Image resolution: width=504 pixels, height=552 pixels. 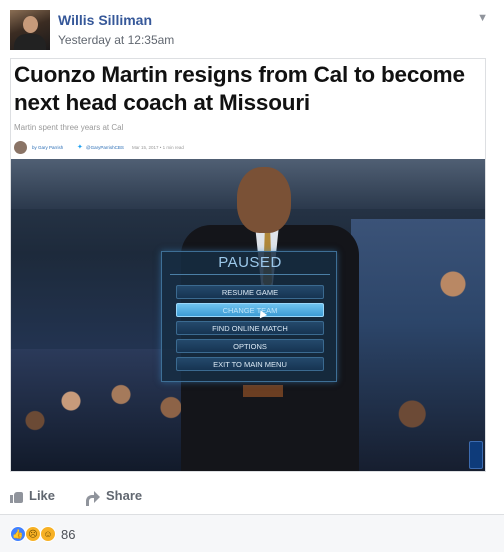 I want to click on exit-to-main-menu-button: EXIT TO MAIN MENU, so click(x=250, y=364).